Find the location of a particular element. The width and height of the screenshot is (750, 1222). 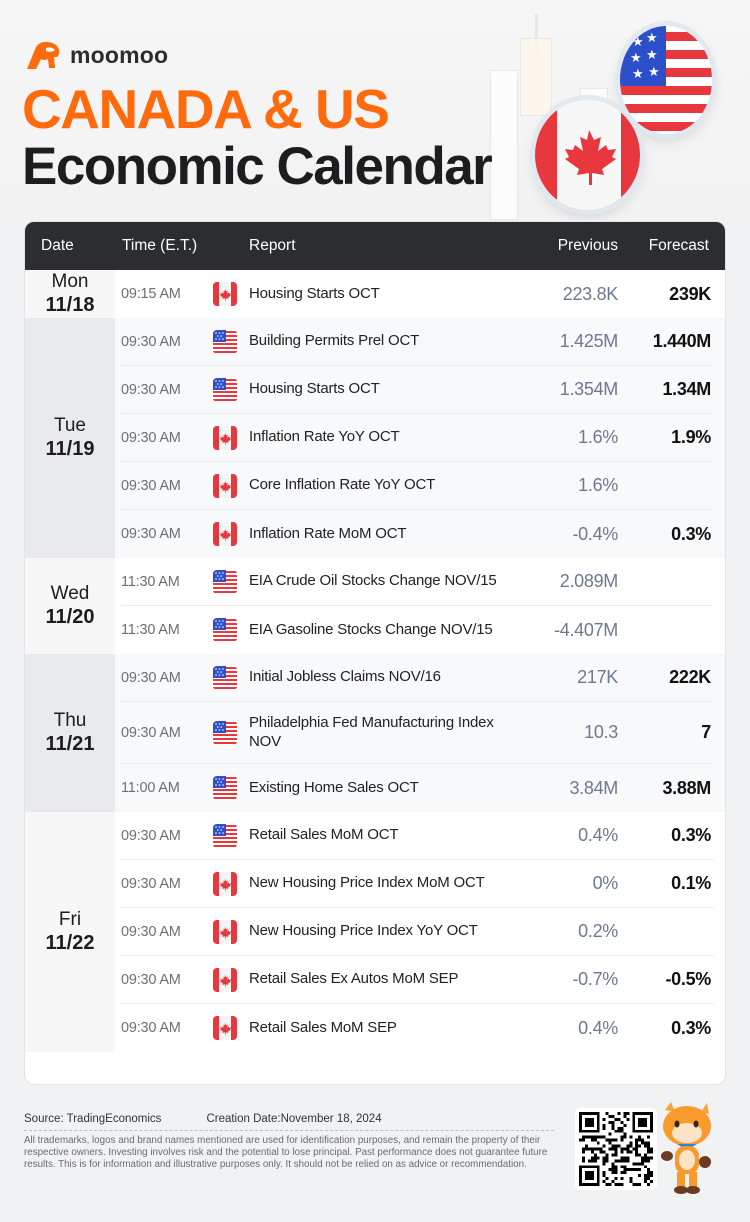

forecast-value: 222K is located at coordinates (690, 677).